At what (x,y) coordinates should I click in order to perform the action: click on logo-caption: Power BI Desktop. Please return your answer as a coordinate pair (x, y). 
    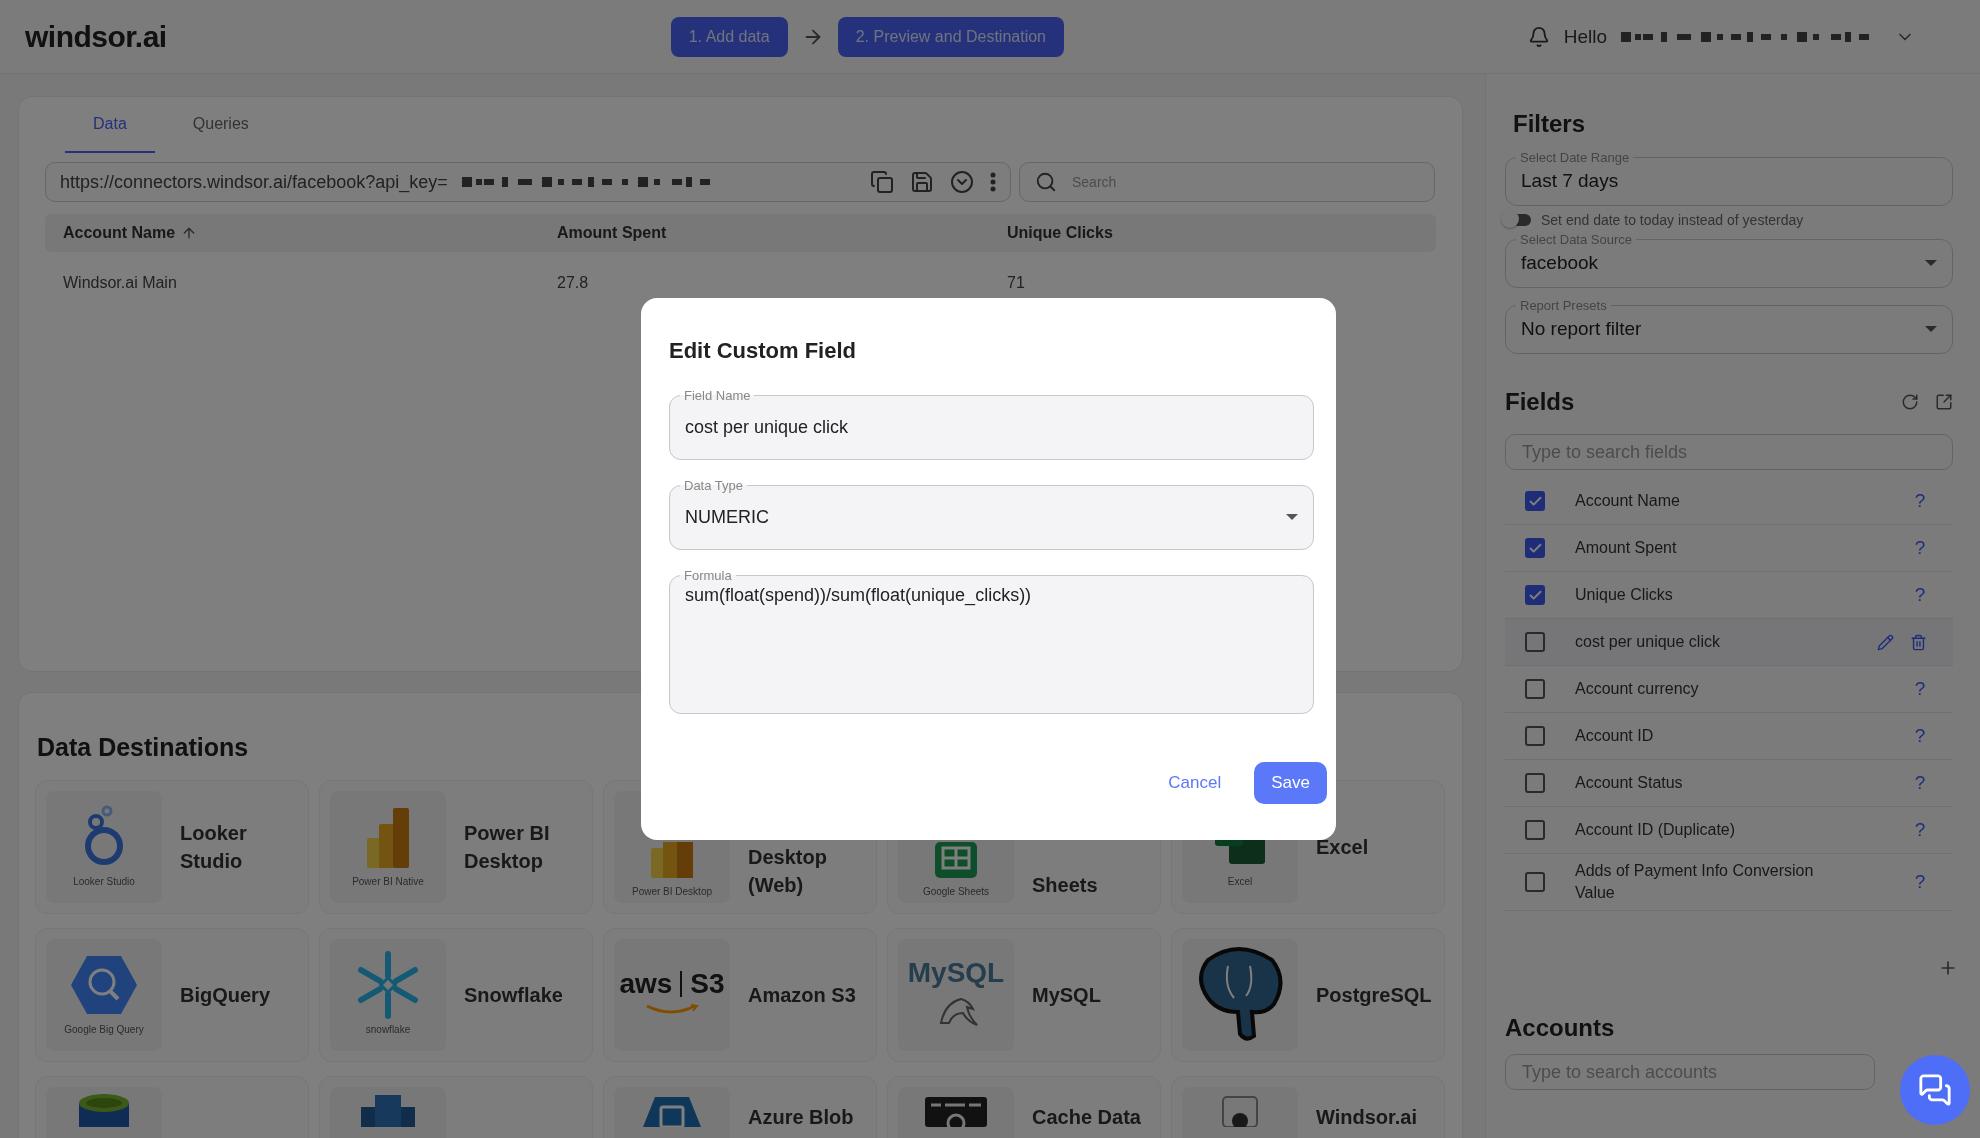
    Looking at the image, I should click on (671, 891).